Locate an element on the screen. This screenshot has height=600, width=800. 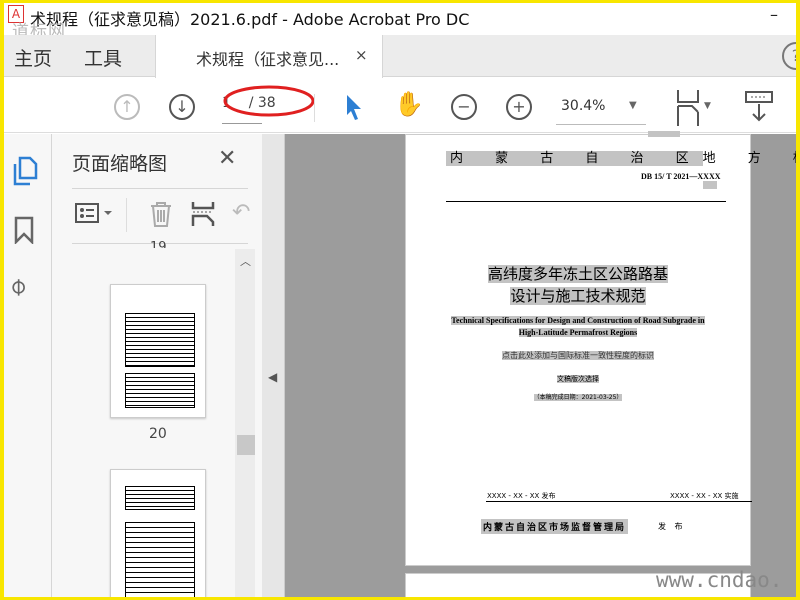
previous-page-icon: ↑ is located at coordinates (127, 107).